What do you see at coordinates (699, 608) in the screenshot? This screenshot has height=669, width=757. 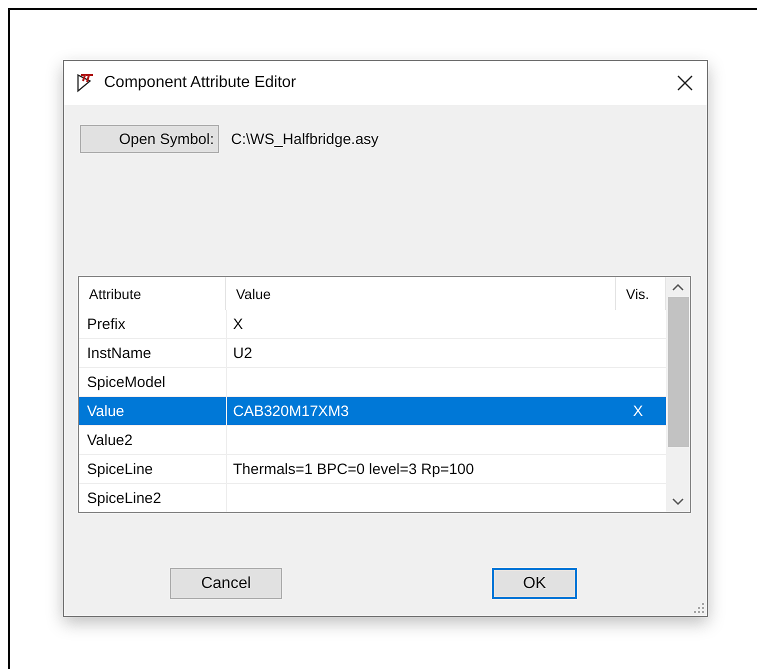 I see `resize-grip-icon` at bounding box center [699, 608].